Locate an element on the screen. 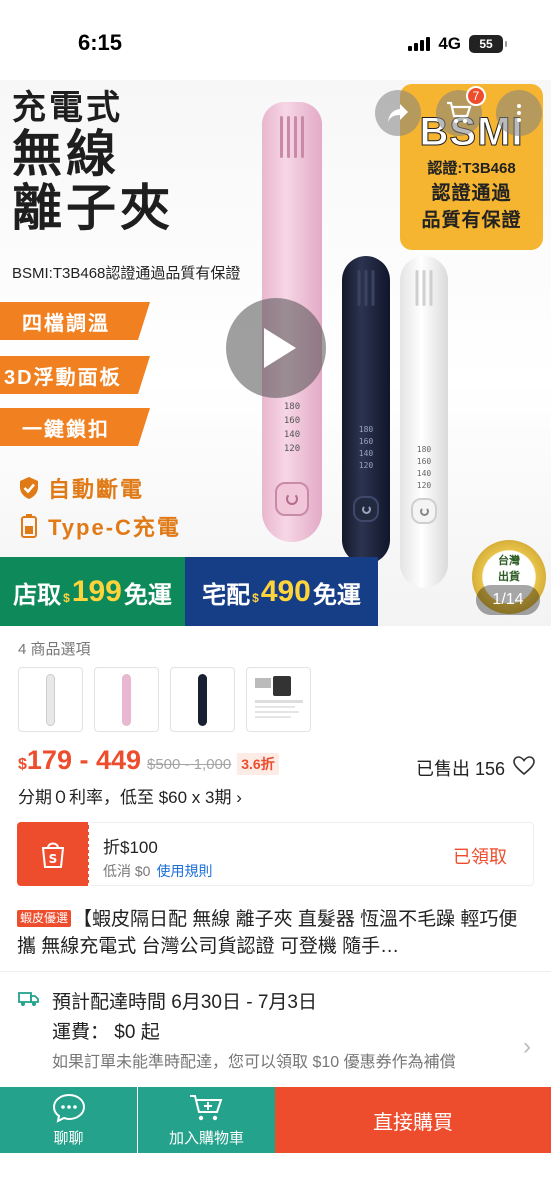 The height and width of the screenshot is (1200, 551). chevron-right-icon: › is located at coordinates (527, 1046).